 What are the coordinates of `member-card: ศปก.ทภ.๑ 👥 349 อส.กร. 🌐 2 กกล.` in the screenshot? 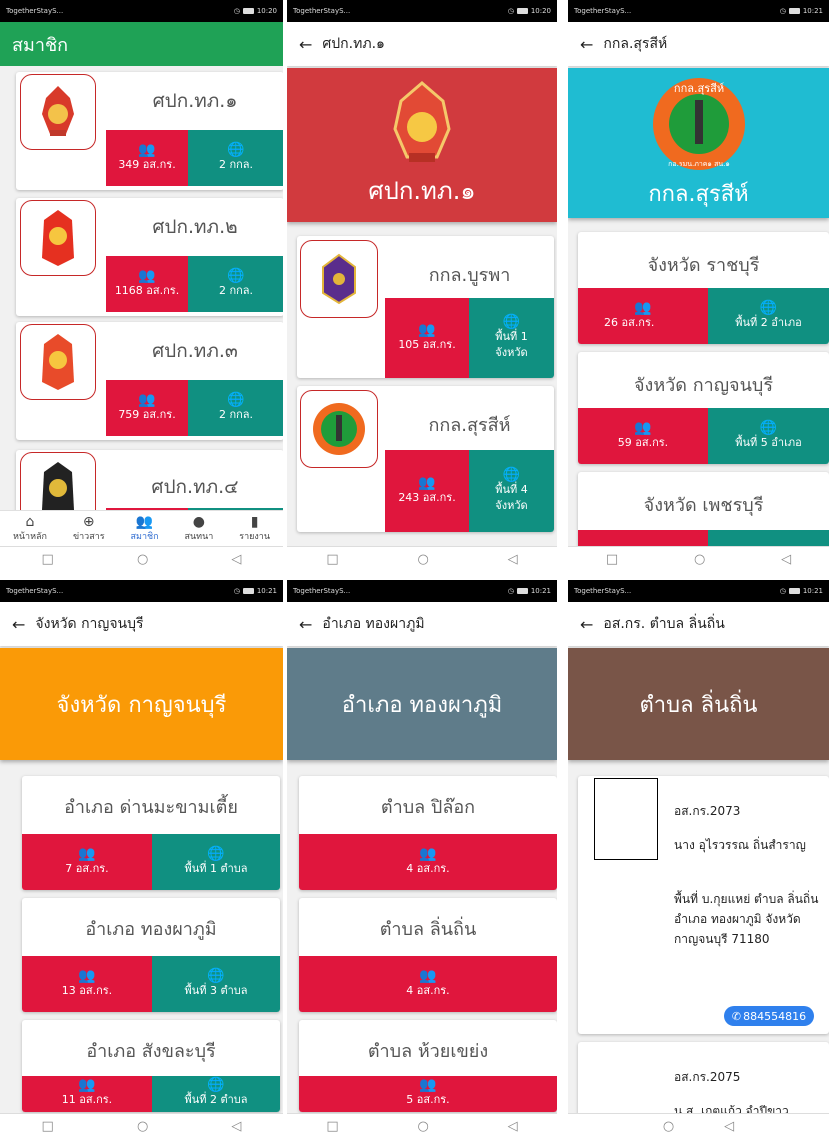 It's located at (149, 131).